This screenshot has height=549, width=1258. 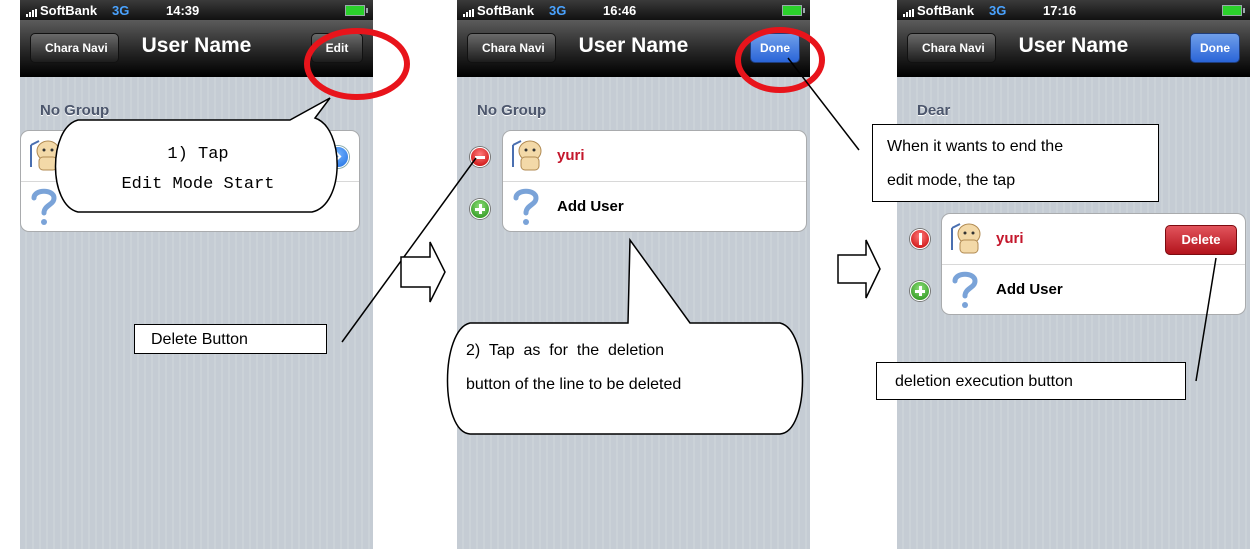 I want to click on callout-line: button of the line to be deleted, so click(x=574, y=384).